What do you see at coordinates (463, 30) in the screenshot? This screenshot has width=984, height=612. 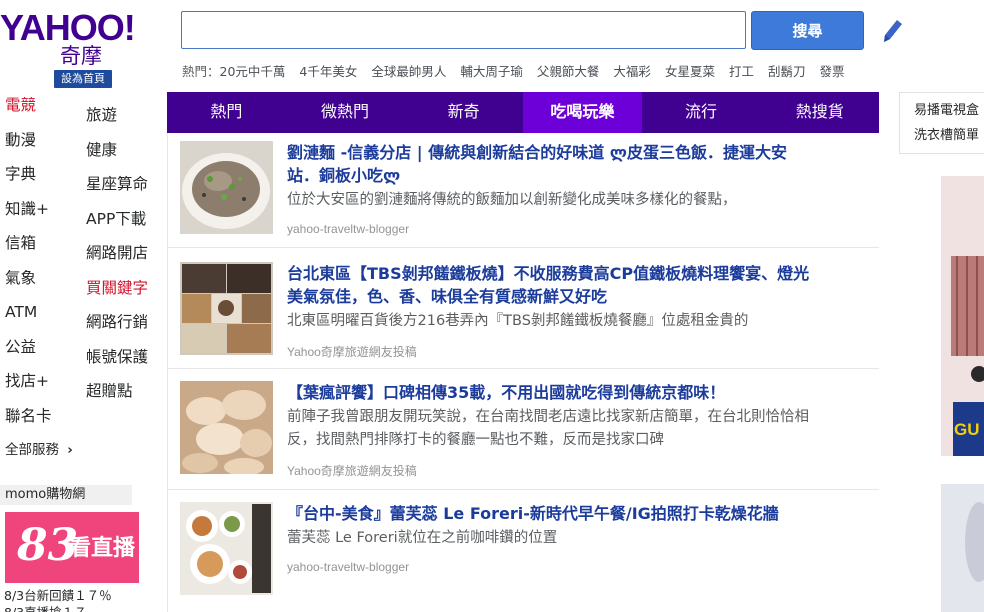 I see `search-input` at bounding box center [463, 30].